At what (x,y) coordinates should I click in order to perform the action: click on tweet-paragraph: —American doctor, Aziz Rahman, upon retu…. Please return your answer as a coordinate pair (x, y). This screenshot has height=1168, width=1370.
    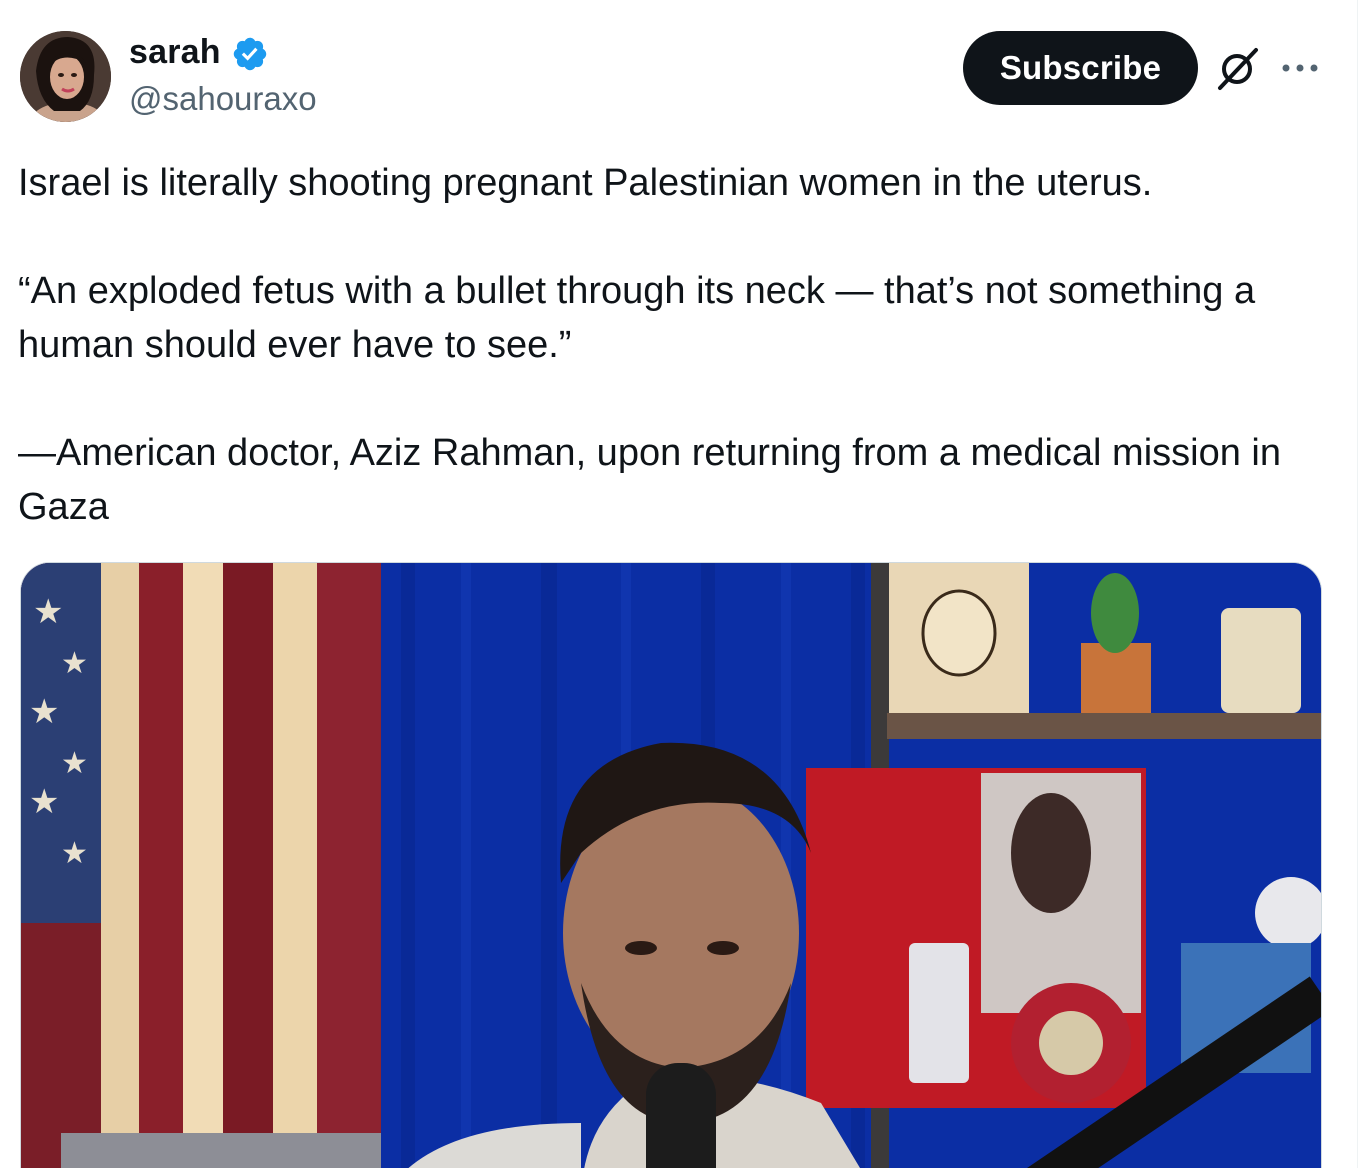
    Looking at the image, I should click on (649, 480).